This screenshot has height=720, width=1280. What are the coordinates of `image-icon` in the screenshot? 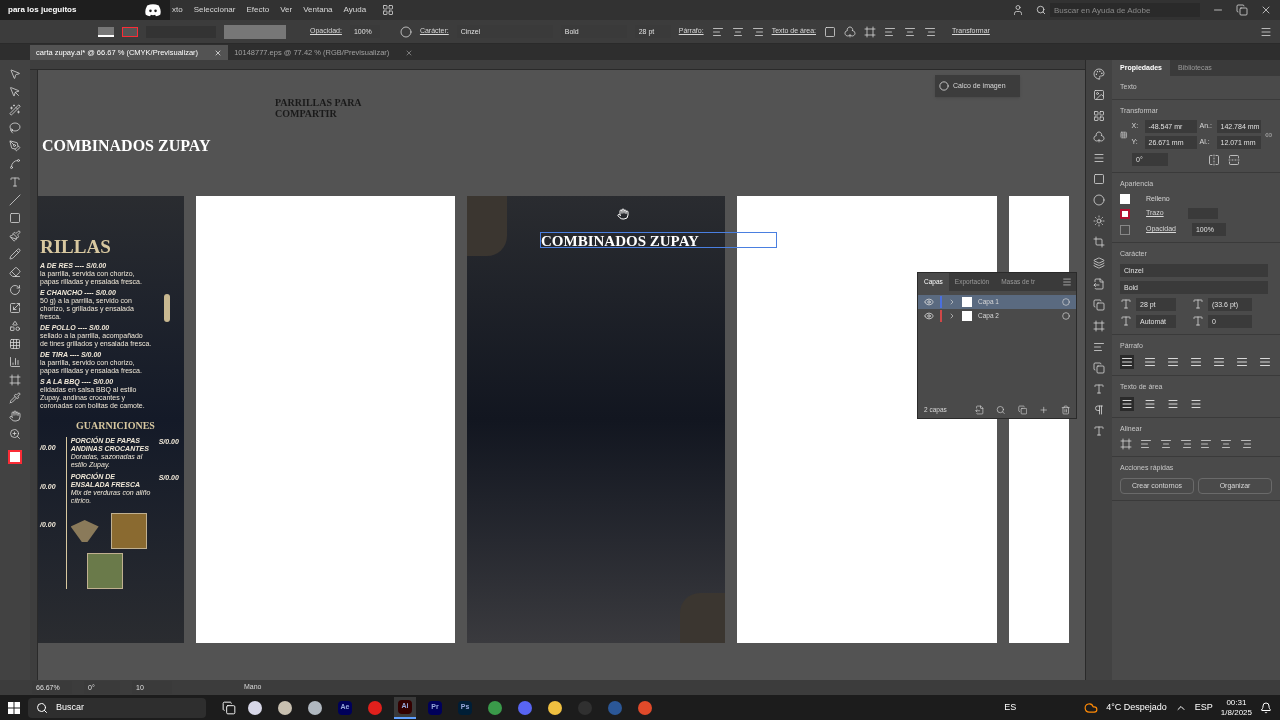 It's located at (1099, 95).